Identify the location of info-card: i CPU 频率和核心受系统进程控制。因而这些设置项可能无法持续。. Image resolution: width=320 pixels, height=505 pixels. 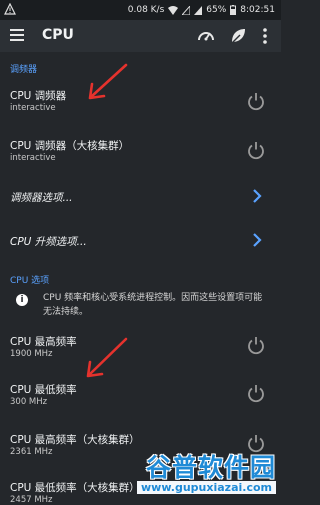
(141, 305).